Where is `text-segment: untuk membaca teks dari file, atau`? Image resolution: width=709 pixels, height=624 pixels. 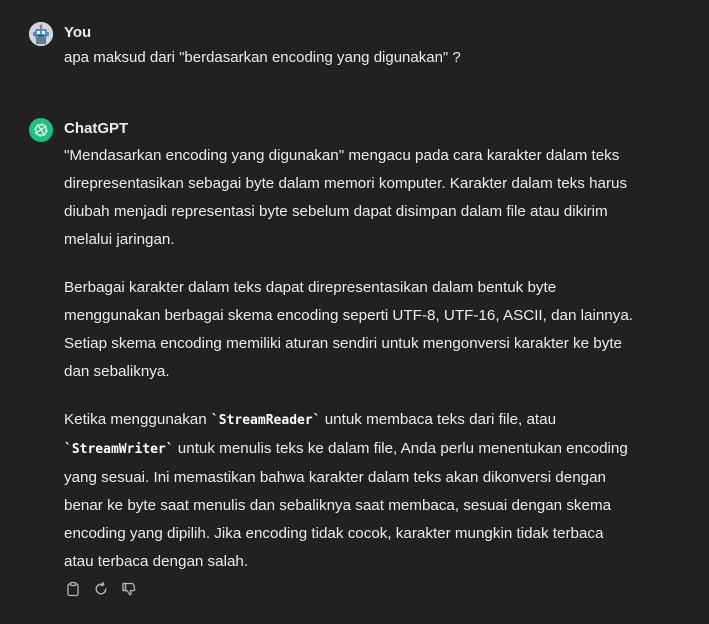 text-segment: untuk membaca teks dari file, atau is located at coordinates (438, 419).